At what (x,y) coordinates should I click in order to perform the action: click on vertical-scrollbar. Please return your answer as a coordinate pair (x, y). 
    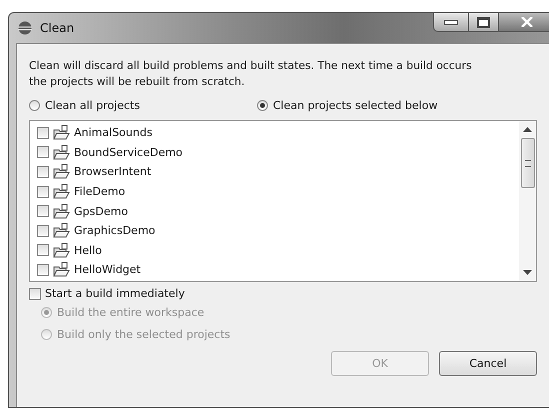
    Looking at the image, I should click on (527, 201).